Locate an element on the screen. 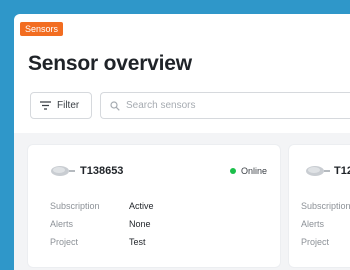  status-label: Online is located at coordinates (254, 171).